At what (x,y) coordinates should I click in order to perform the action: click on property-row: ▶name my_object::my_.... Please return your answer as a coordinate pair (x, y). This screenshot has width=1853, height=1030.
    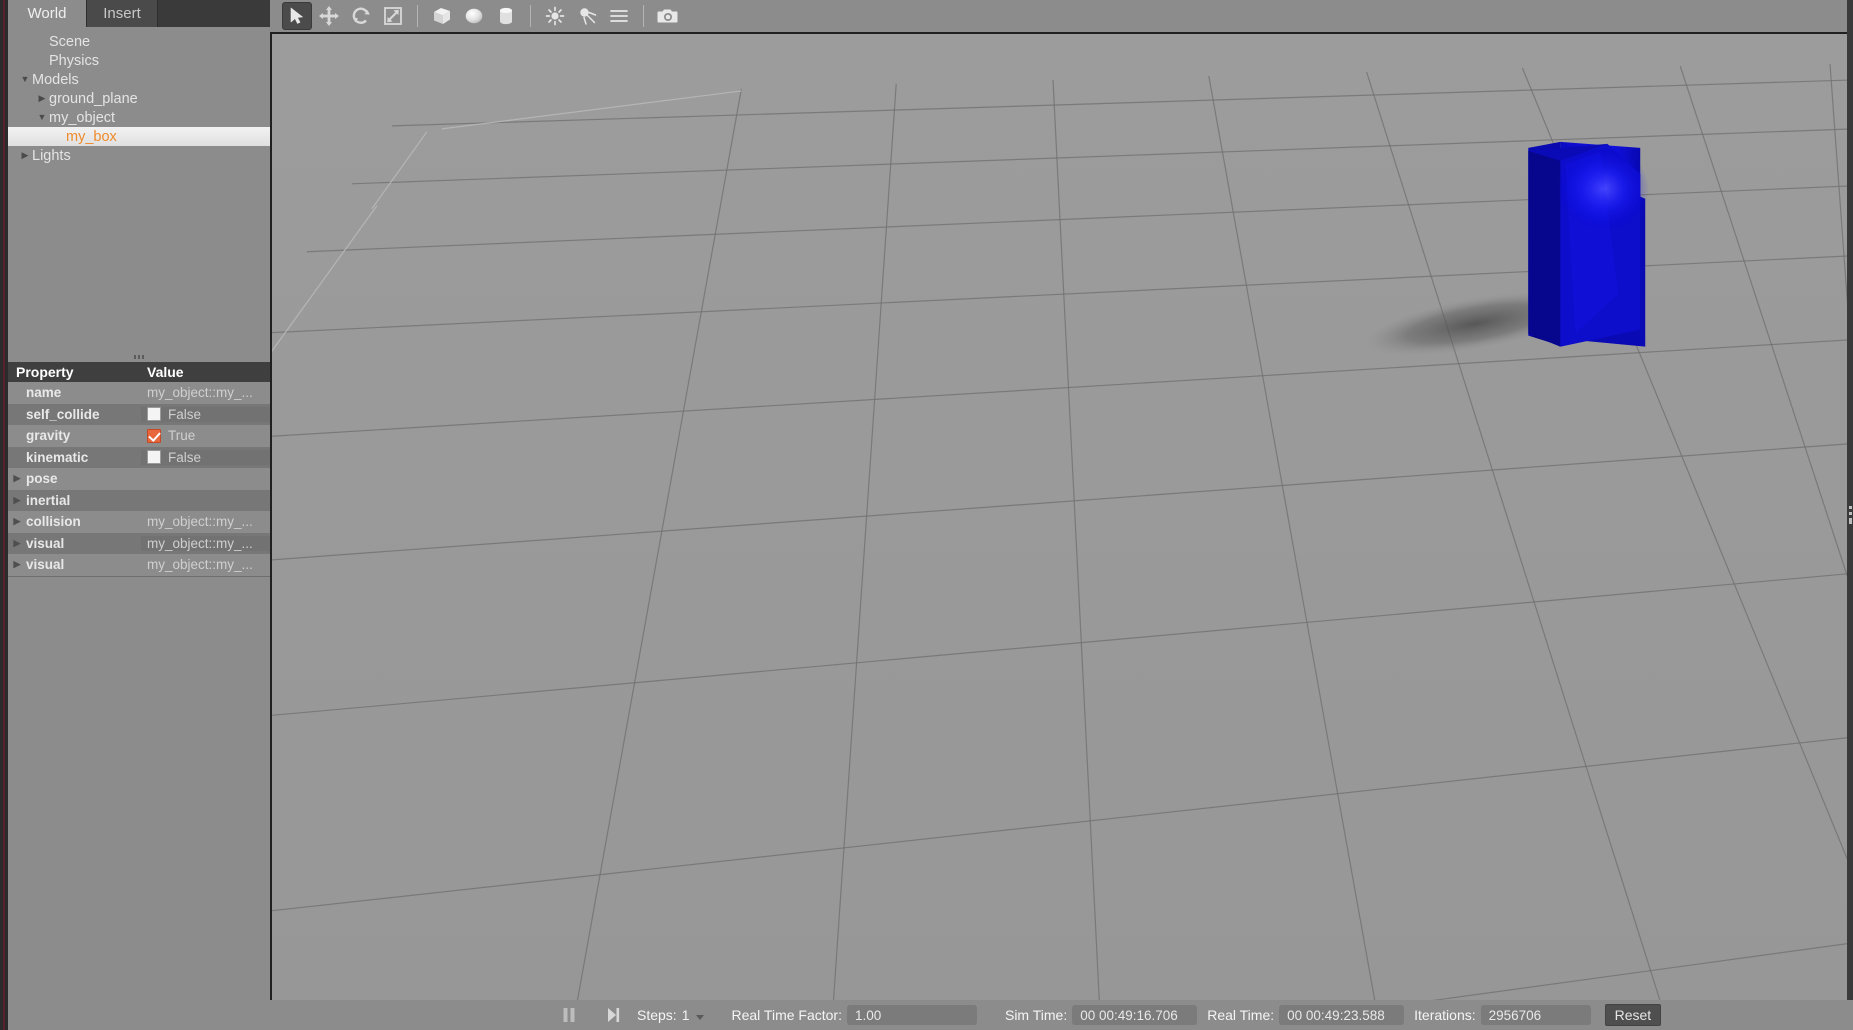
    Looking at the image, I should click on (139, 393).